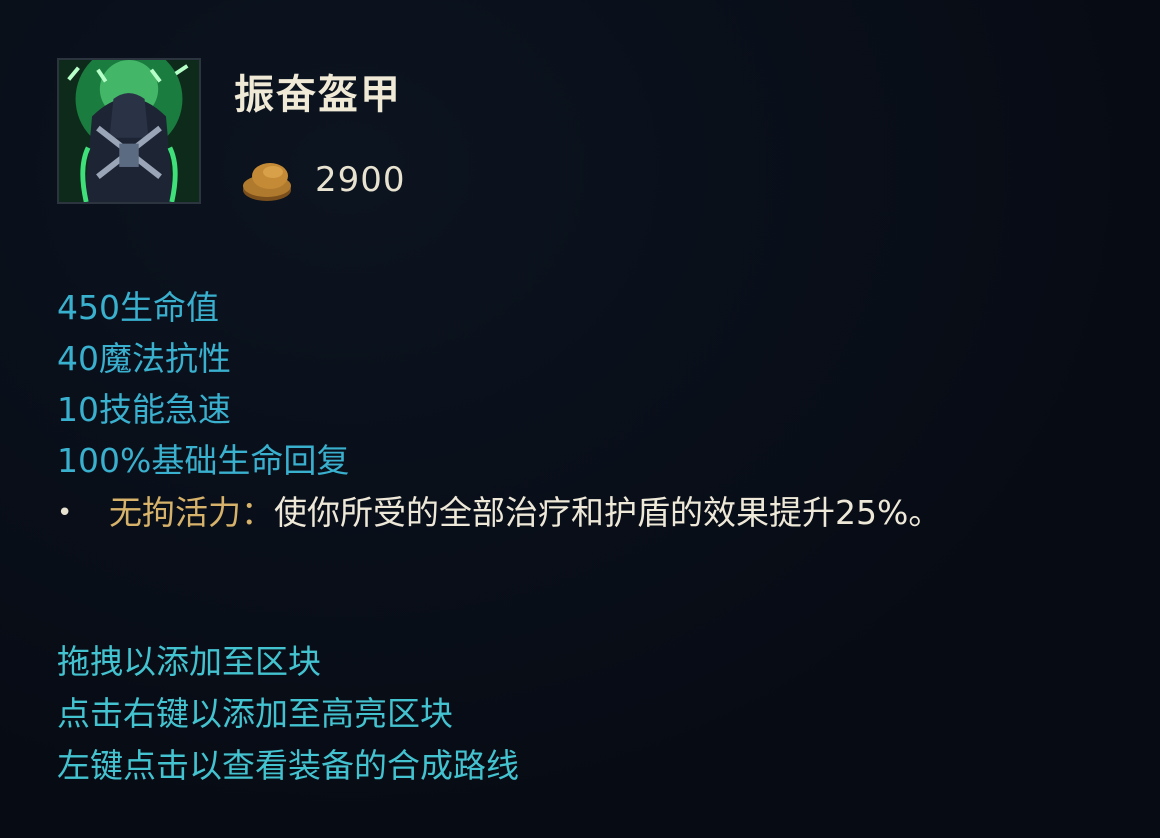 The width and height of the screenshot is (1160, 838). I want to click on armor-icon-art, so click(129, 131).